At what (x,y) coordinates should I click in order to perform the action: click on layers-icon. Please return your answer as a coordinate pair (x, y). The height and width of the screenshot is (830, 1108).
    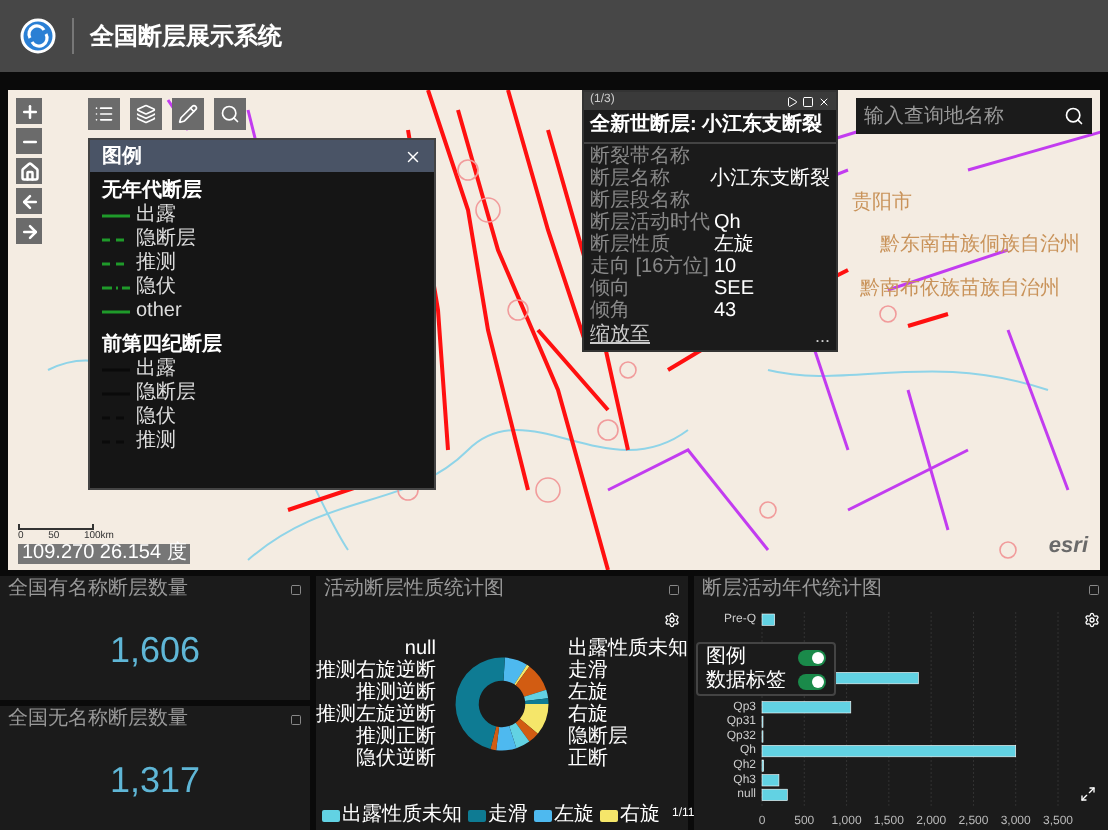
    Looking at the image, I should click on (146, 114).